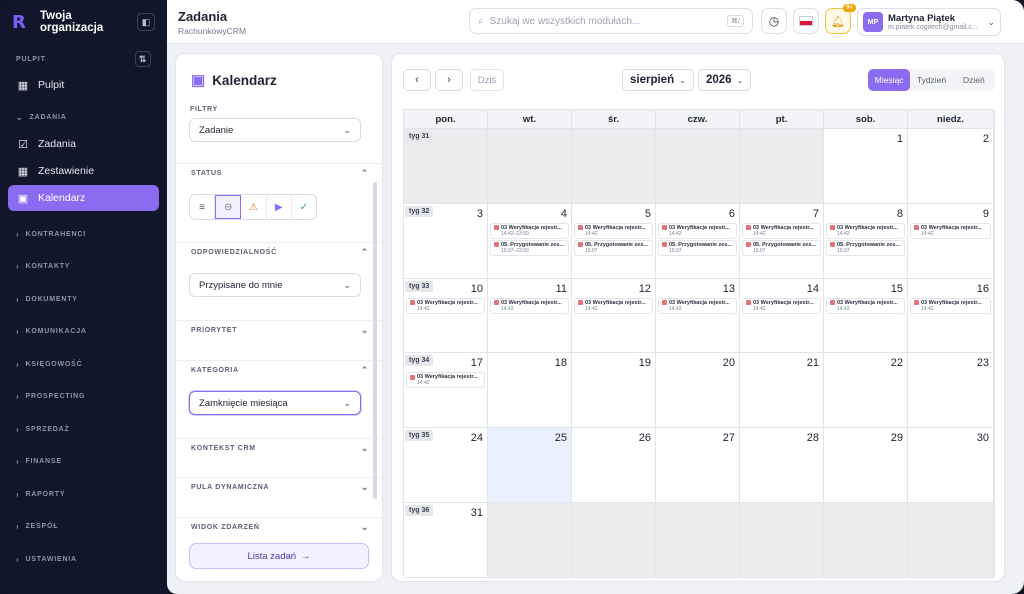 The image size is (1024, 594). I want to click on filters-scrollbar, so click(375, 340).